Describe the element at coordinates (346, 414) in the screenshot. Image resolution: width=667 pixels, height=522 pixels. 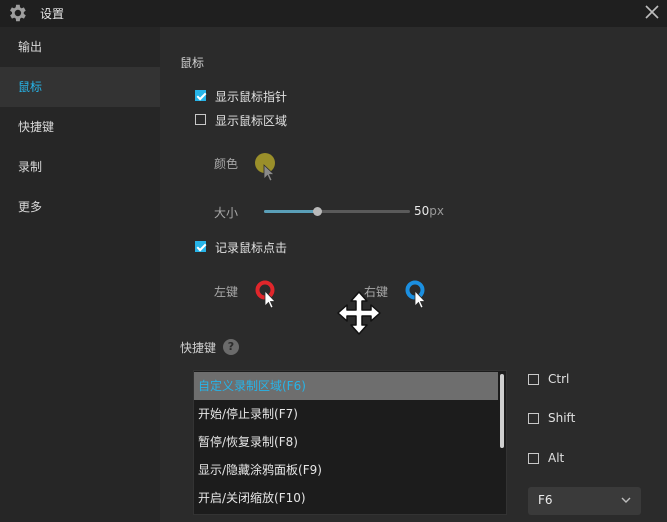
I see `hotkey-item: 开始/停止录制(F7)` at that location.